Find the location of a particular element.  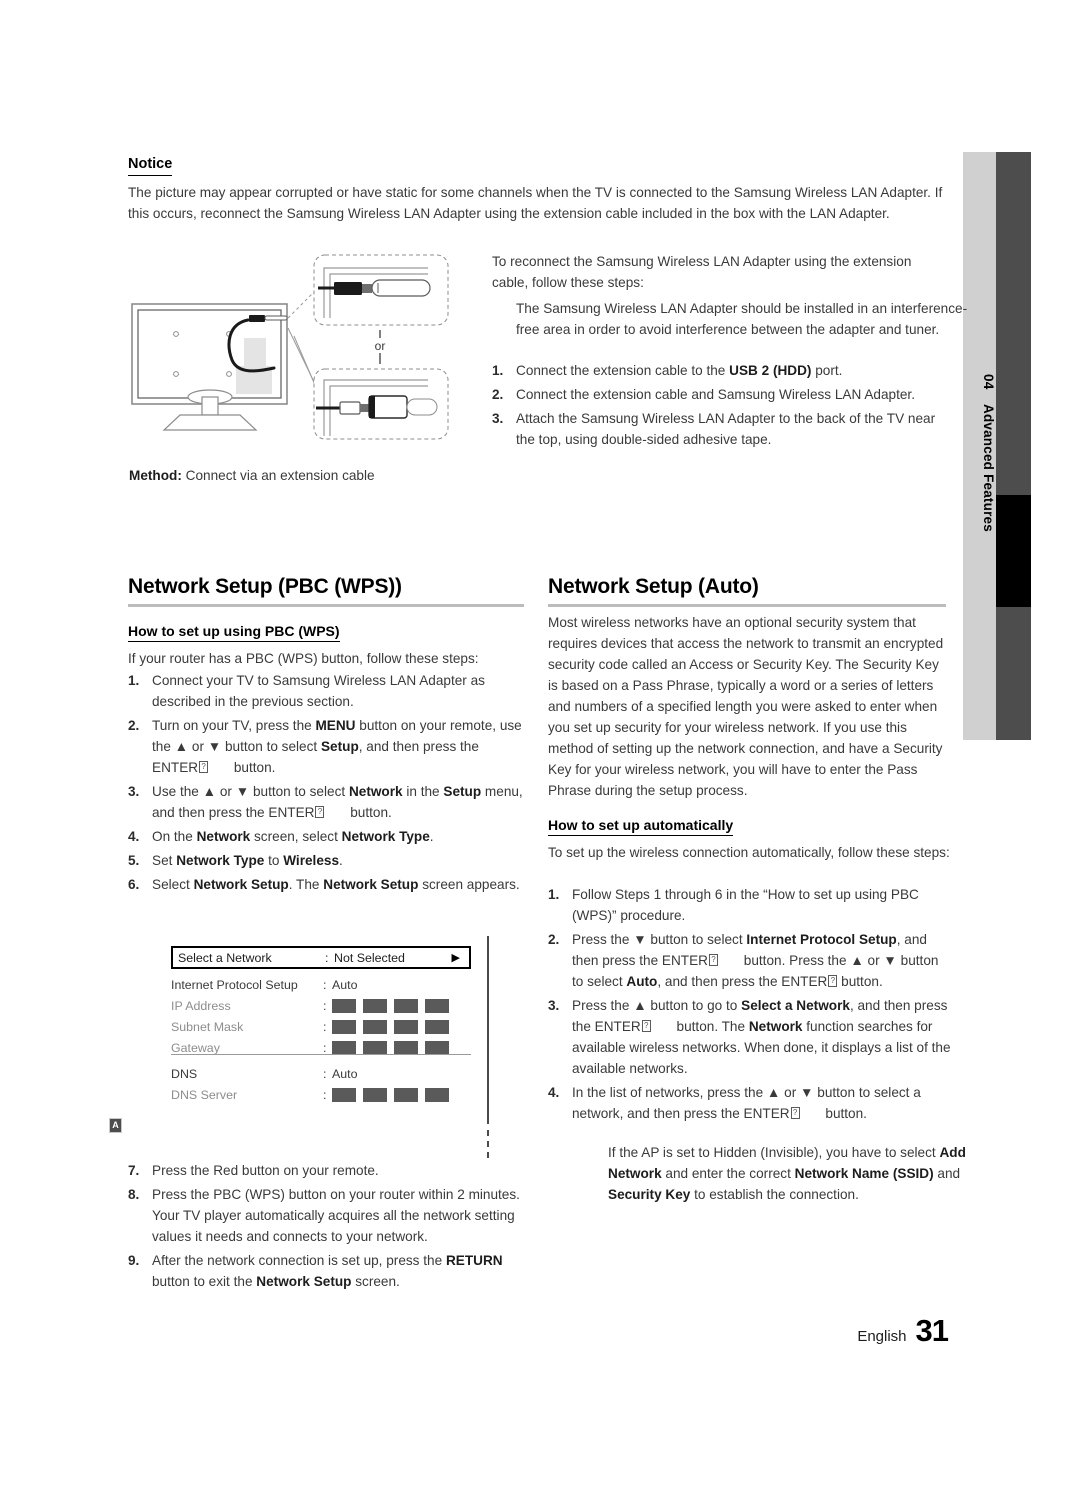

numbered-step: 5. Set Network Type to Wireless. is located at coordinates (328, 860).